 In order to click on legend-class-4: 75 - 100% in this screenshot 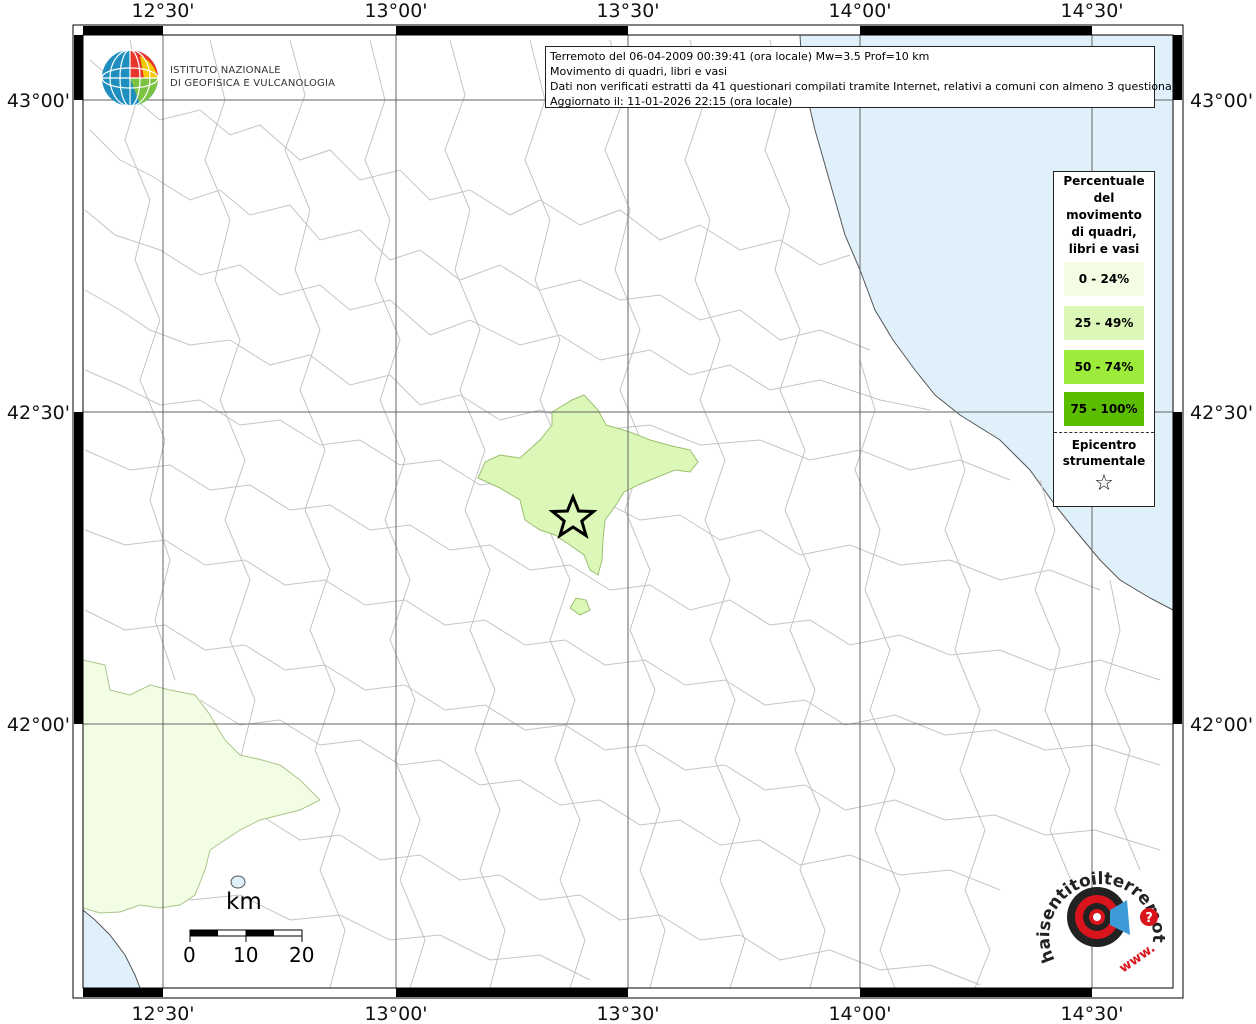, I will do `click(1104, 409)`.